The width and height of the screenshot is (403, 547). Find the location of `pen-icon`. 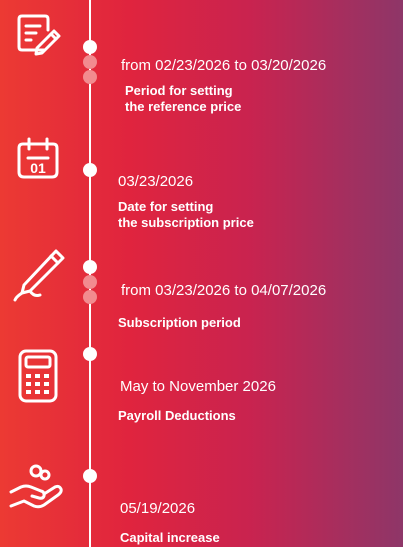

pen-icon is located at coordinates (38, 275).